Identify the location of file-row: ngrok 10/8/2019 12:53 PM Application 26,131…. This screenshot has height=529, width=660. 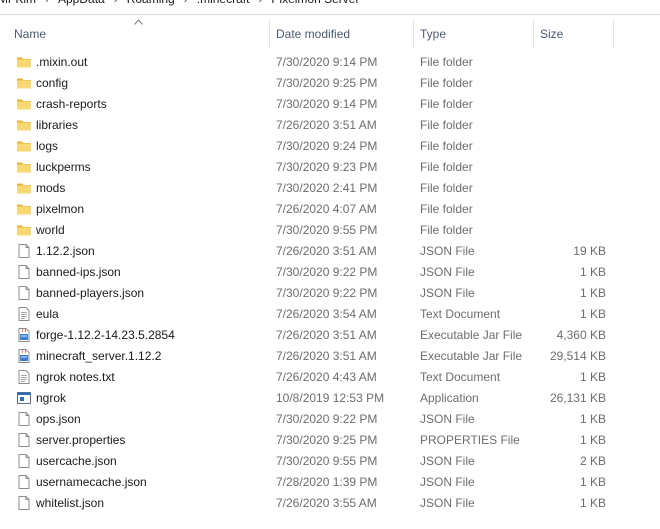
(330, 398).